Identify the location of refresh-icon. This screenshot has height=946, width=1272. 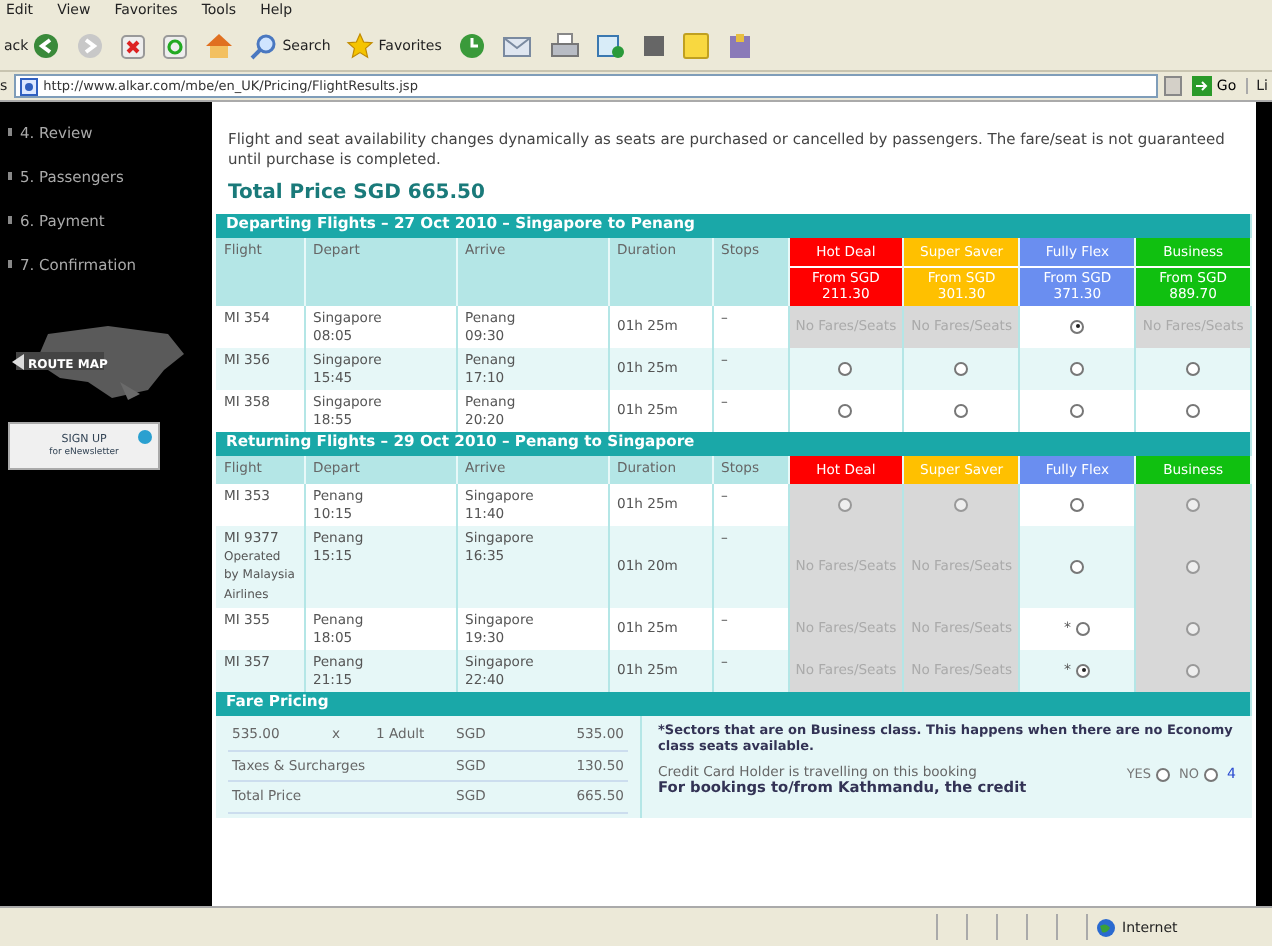
(175, 46).